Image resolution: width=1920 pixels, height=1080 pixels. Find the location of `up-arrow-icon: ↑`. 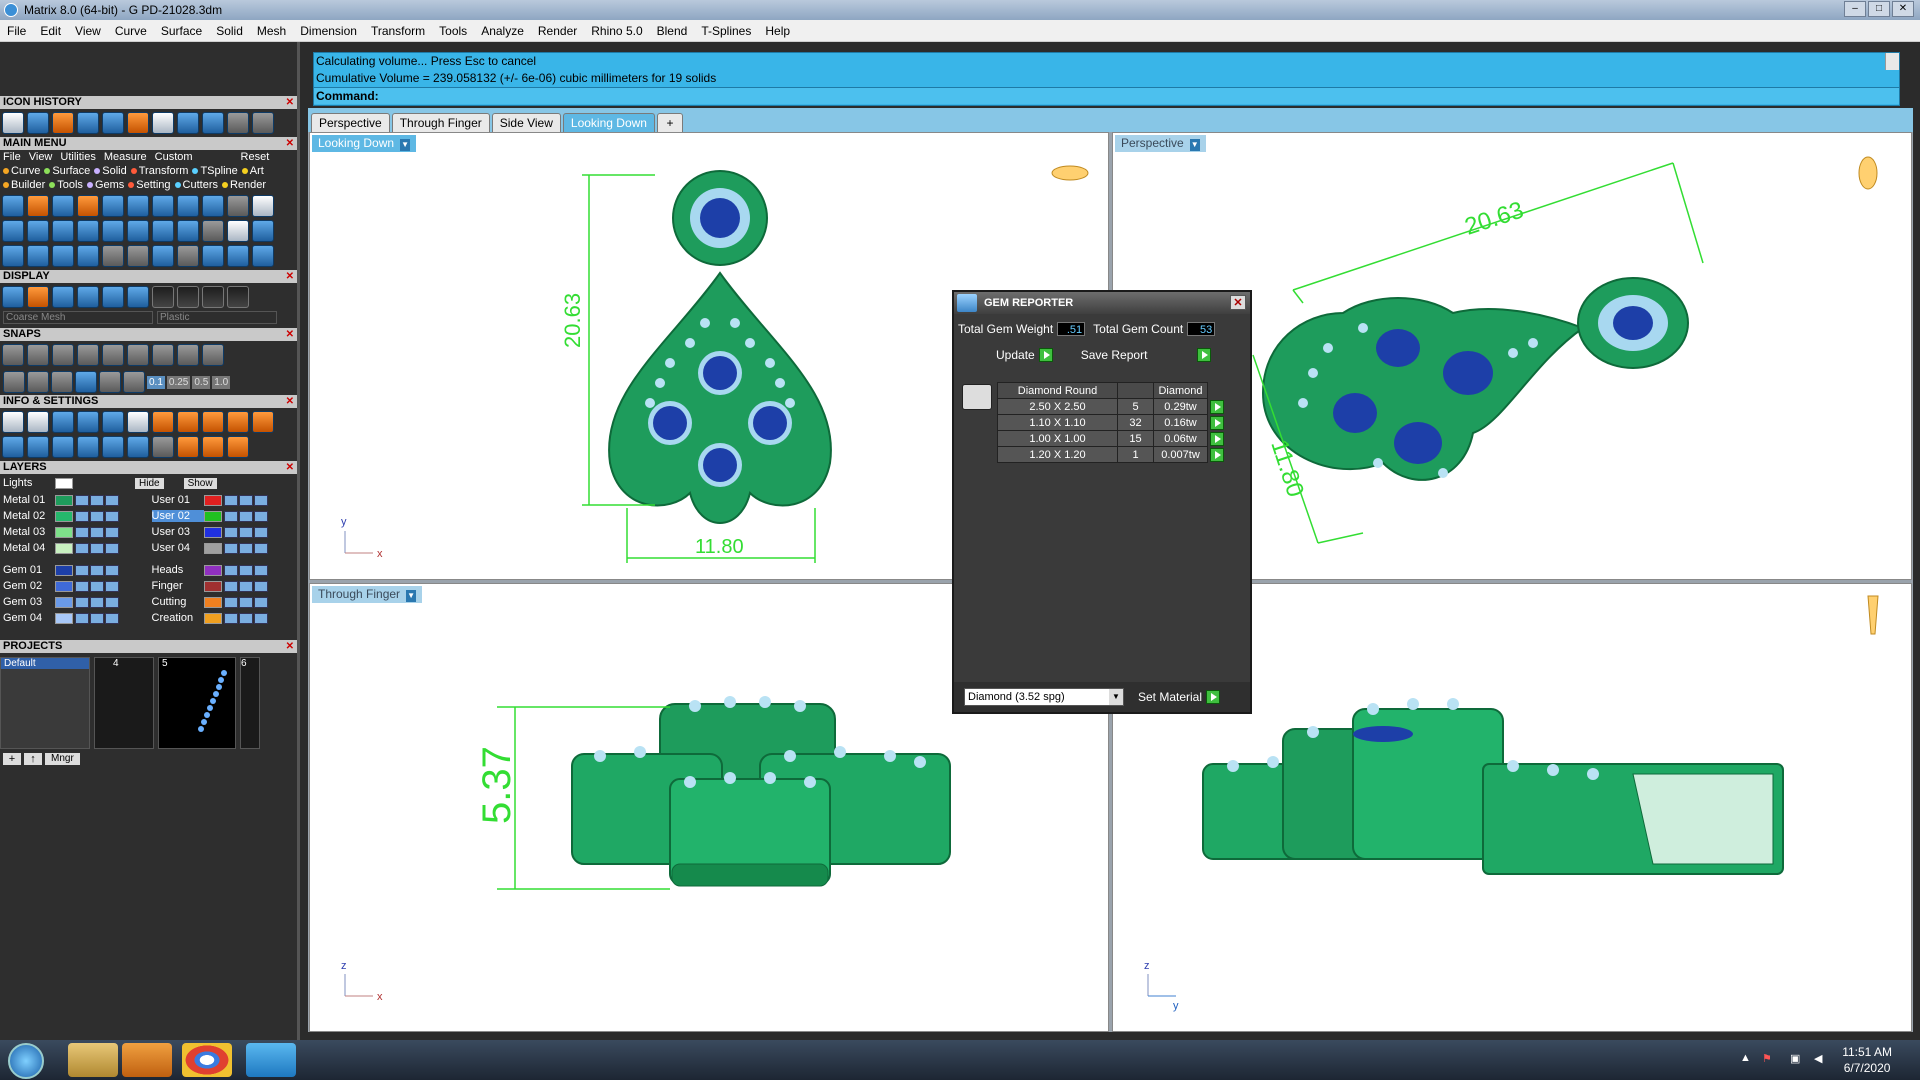

up-arrow-icon: ↑ is located at coordinates (33, 759).